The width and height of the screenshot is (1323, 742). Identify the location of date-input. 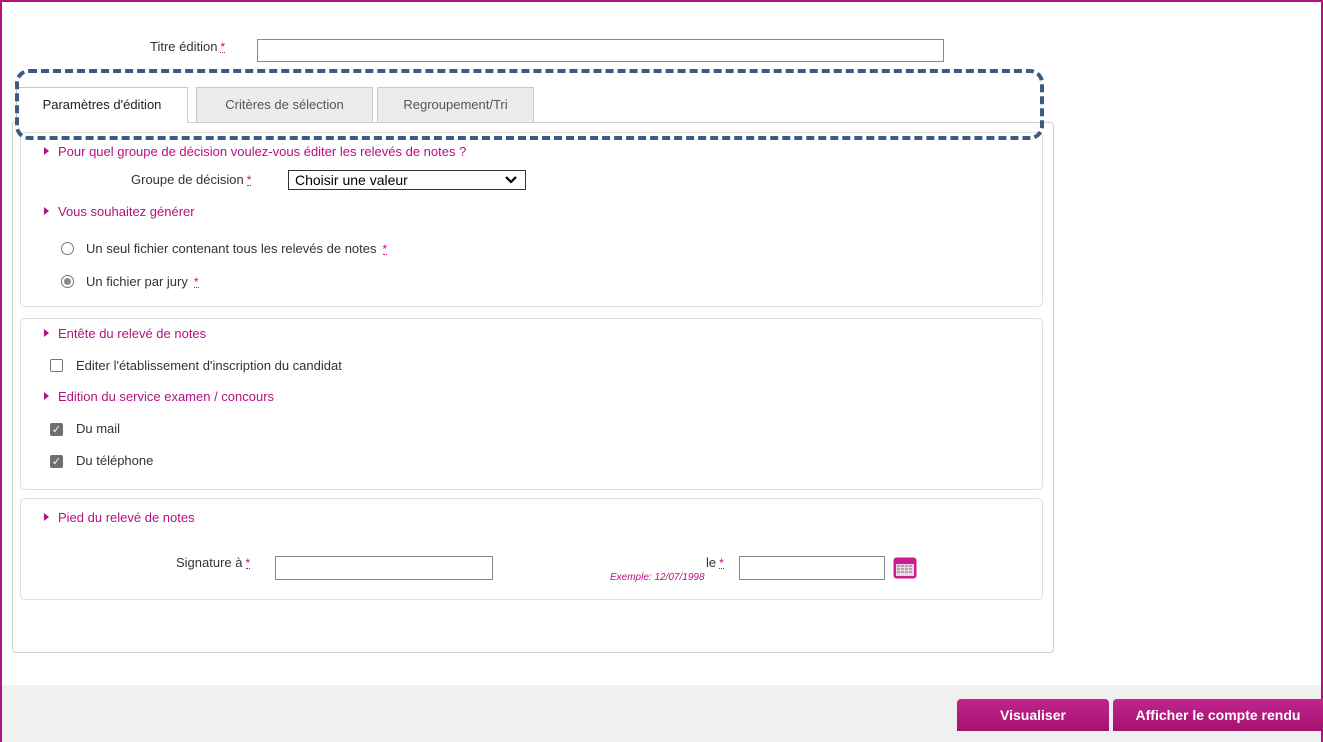
(812, 568).